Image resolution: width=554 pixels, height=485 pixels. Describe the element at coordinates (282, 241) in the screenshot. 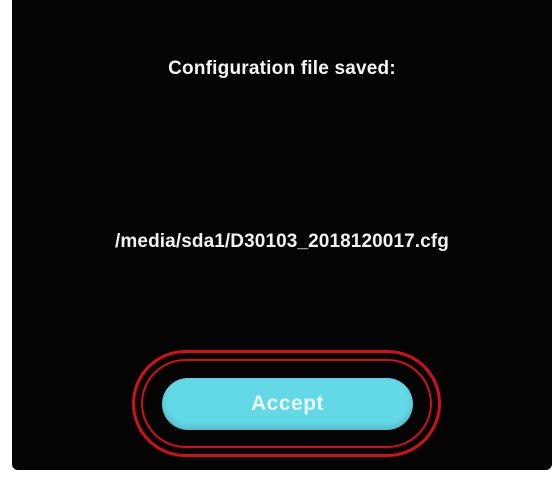

I see `saved-file-path: /media/sda1/D30103_2018120017.cfg` at that location.